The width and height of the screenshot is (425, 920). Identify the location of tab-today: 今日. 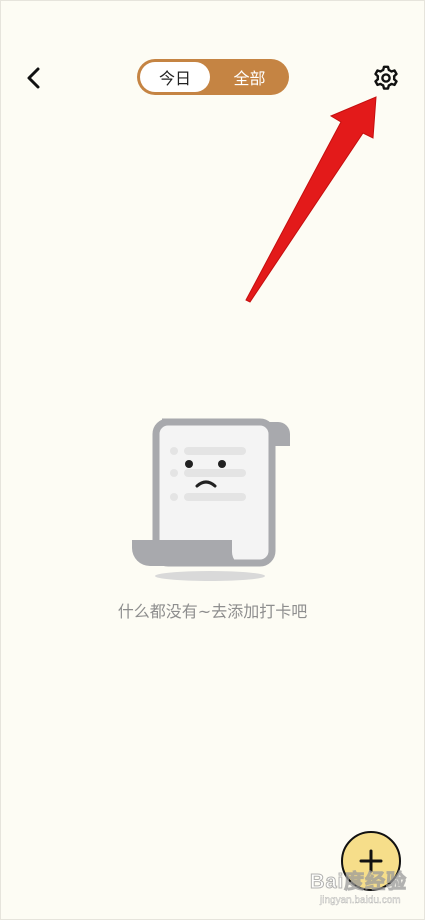
(175, 77).